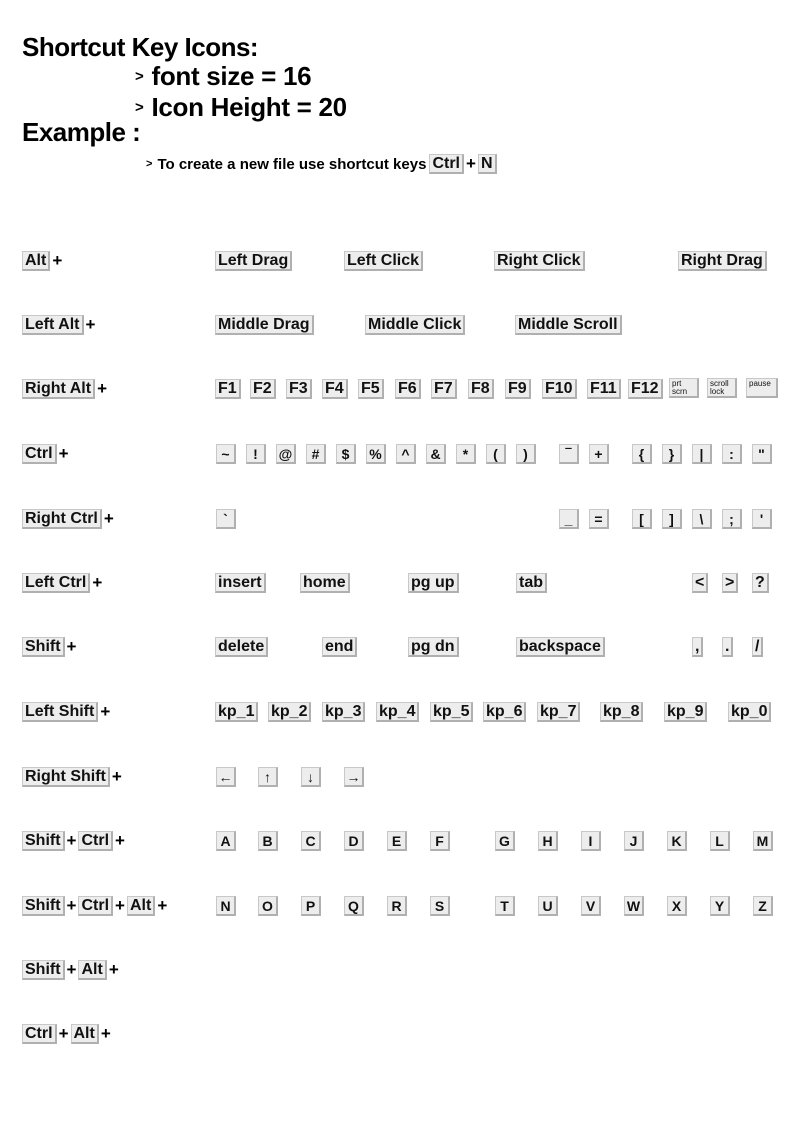  I want to click on key-backspace: backspace, so click(560, 647).